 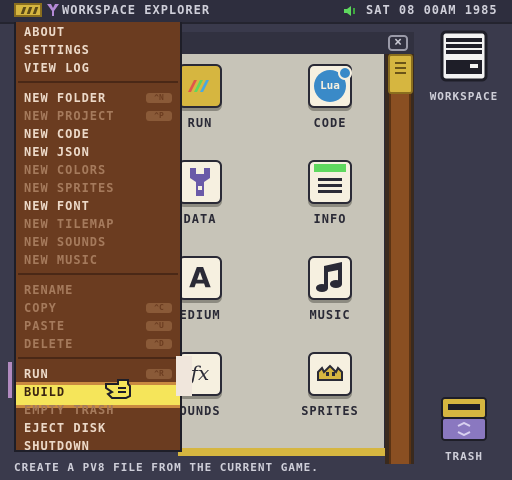 What do you see at coordinates (53, 10) in the screenshot?
I see `pixel-vision-logo-icon` at bounding box center [53, 10].